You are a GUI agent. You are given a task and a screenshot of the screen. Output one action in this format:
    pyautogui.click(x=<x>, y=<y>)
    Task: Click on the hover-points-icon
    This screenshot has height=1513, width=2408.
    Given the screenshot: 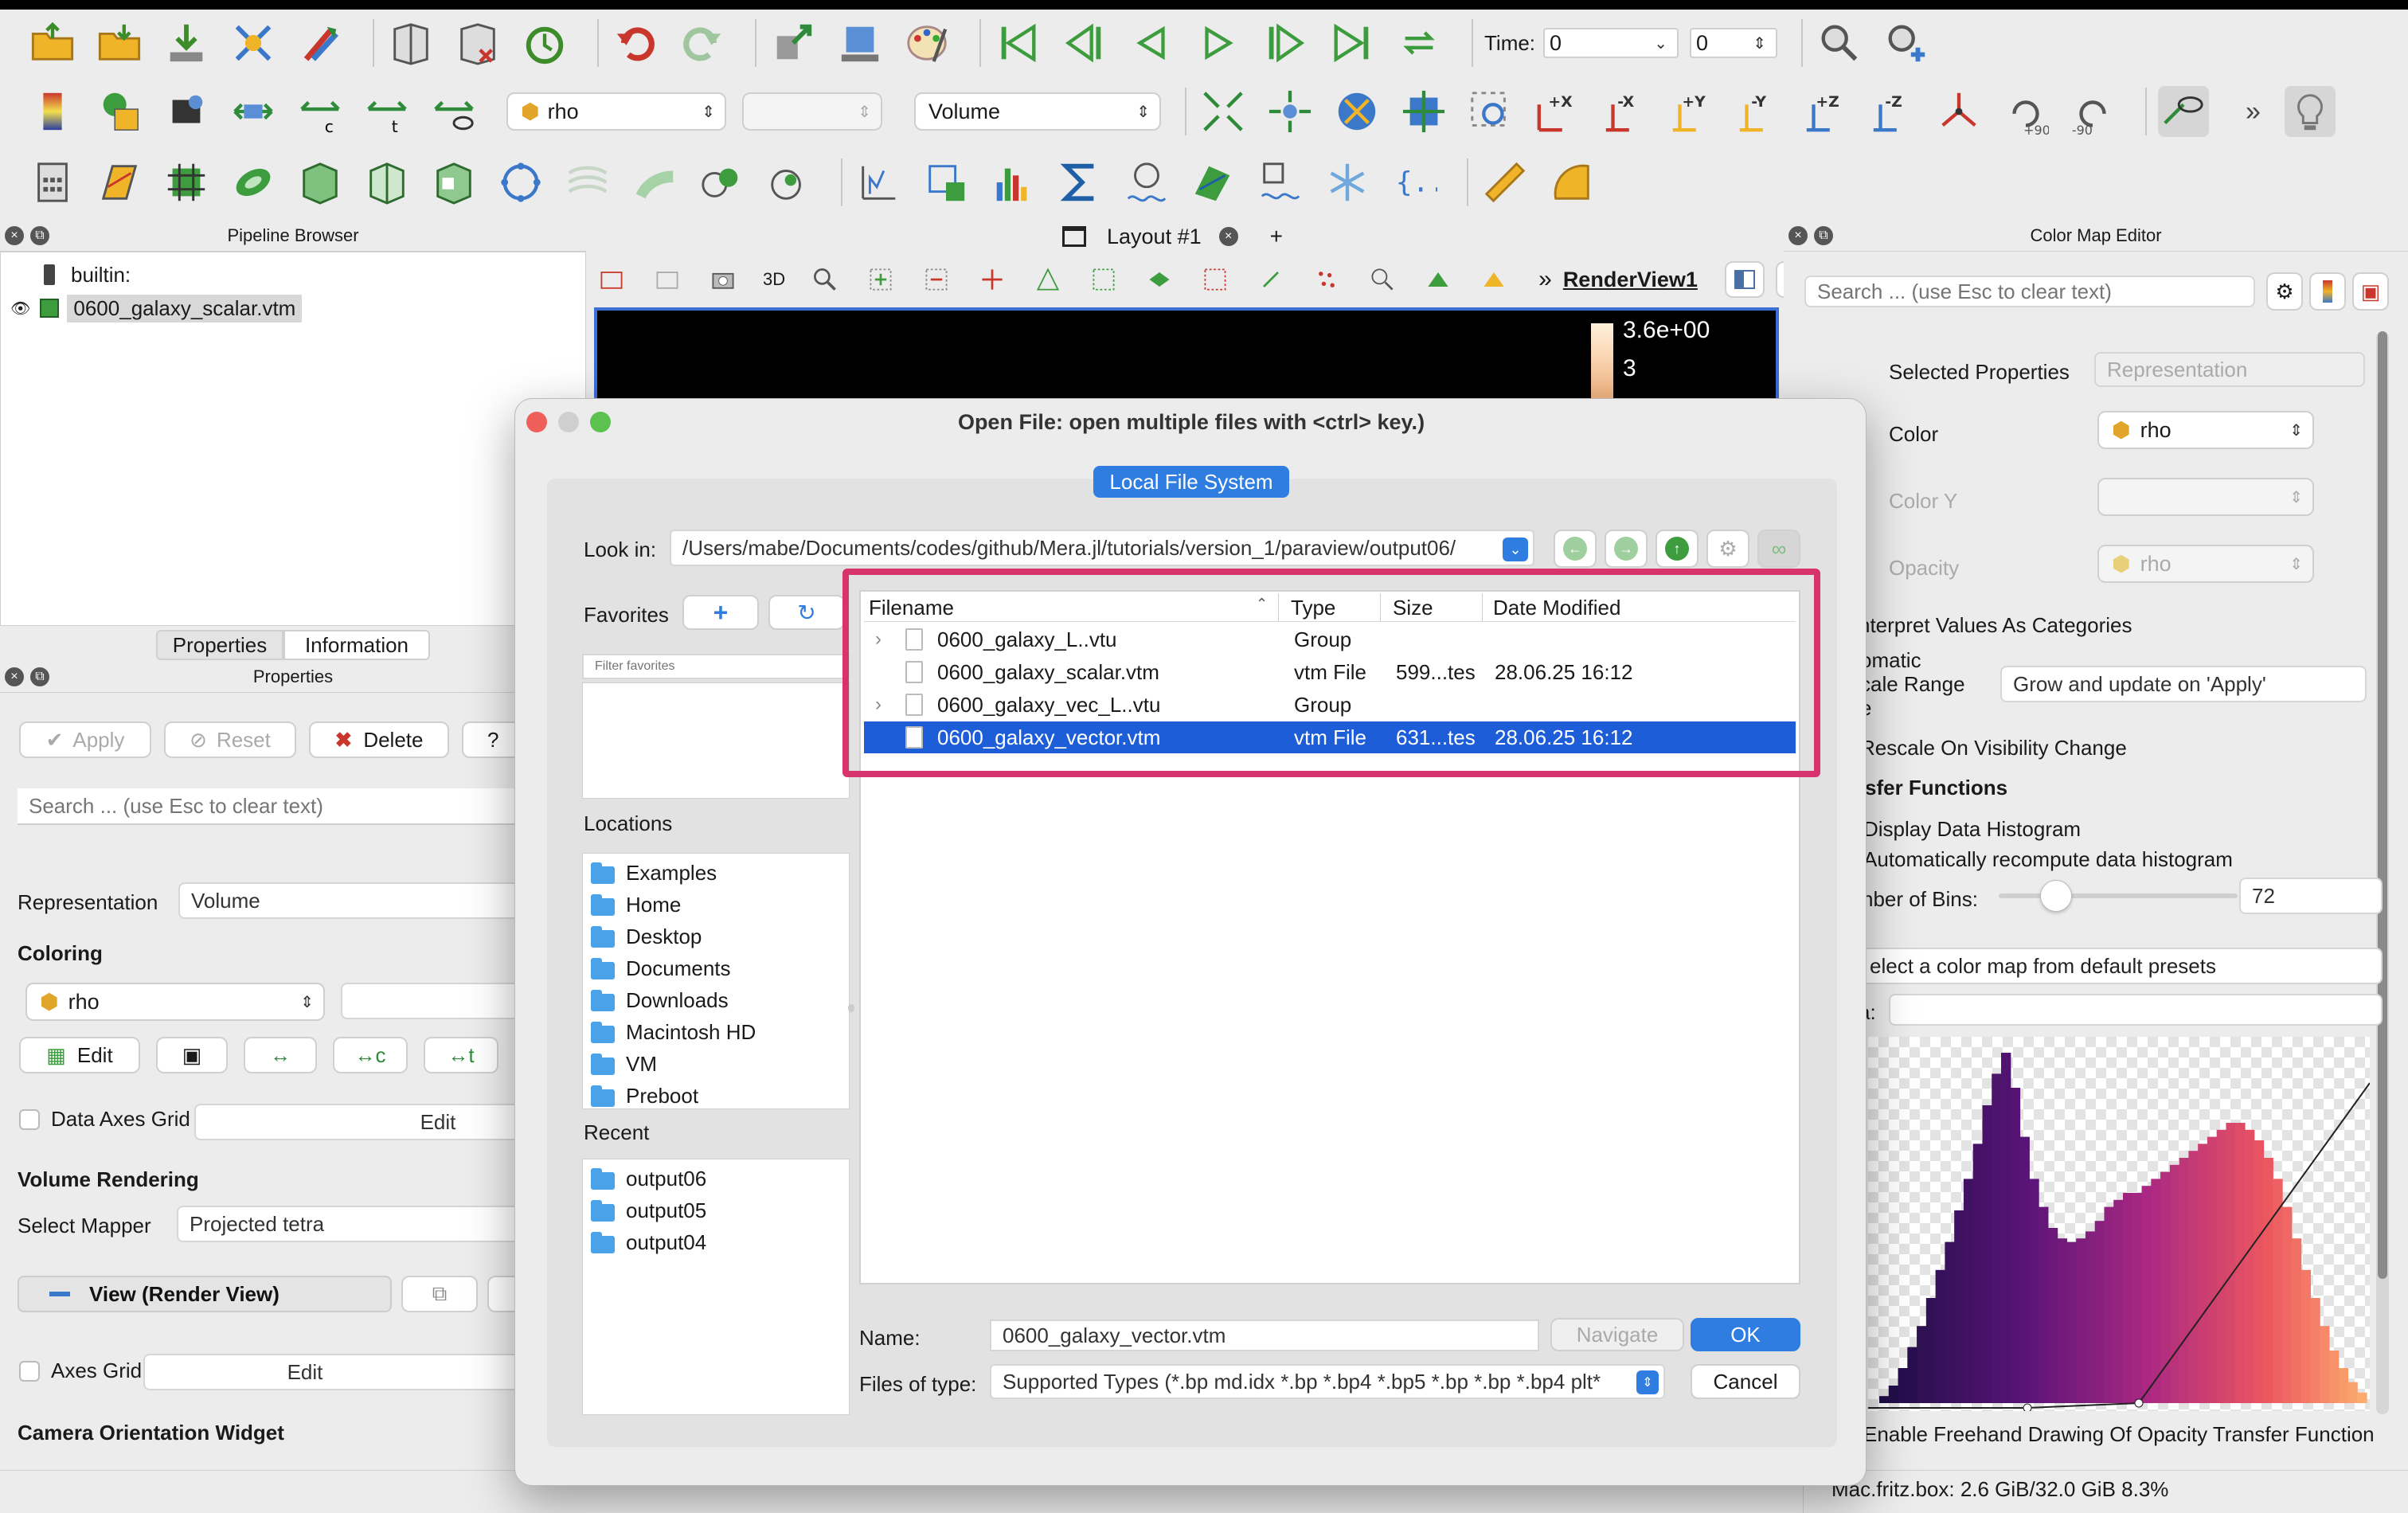 What is the action you would take?
    pyautogui.click(x=1271, y=279)
    